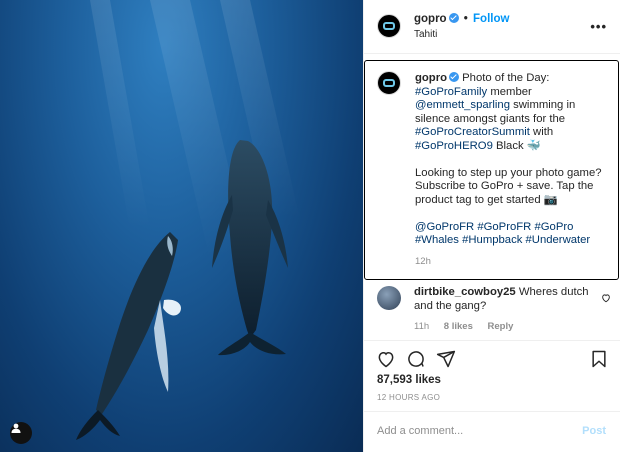 The image size is (620, 452). I want to click on comment-username: dirtbike_cowboy25, so click(465, 292).